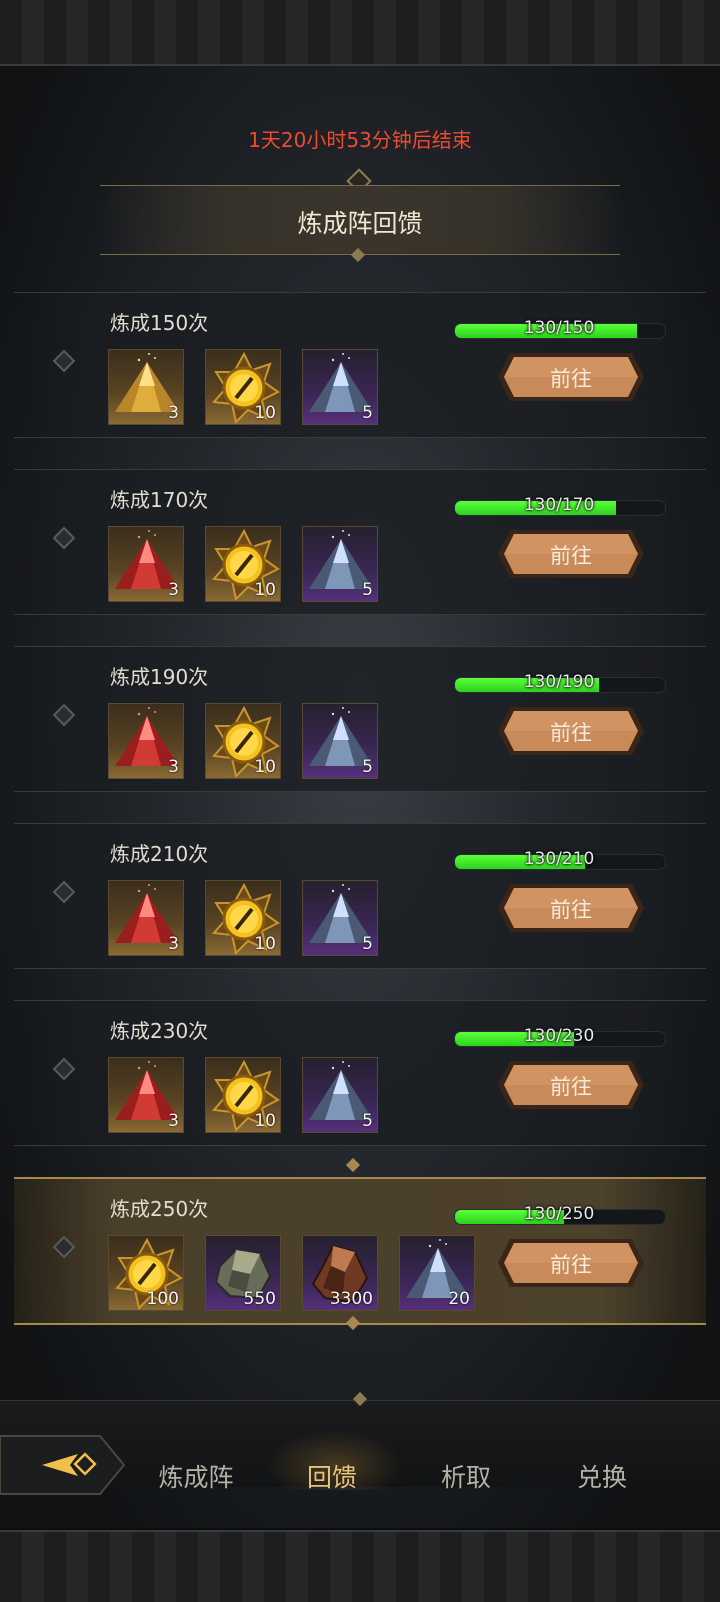 This screenshot has height=1602, width=720. Describe the element at coordinates (360, 33) in the screenshot. I see `top-frame` at that location.